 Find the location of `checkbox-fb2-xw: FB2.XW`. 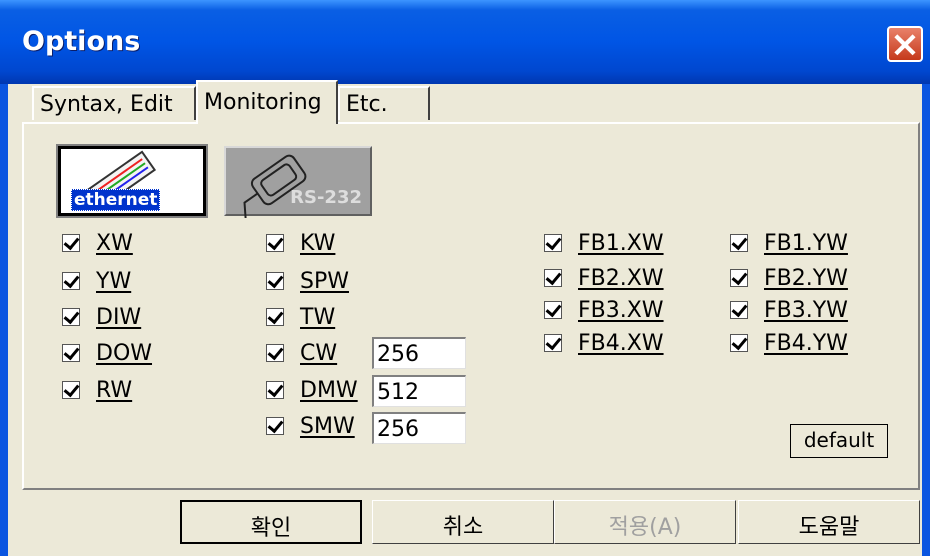

checkbox-fb2-xw: FB2.XW is located at coordinates (604, 278).